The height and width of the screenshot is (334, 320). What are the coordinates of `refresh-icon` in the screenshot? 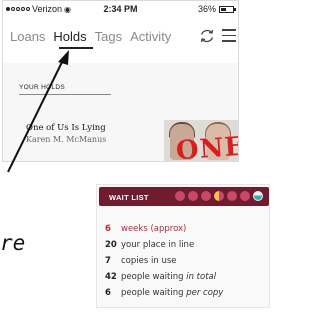 It's located at (207, 36).